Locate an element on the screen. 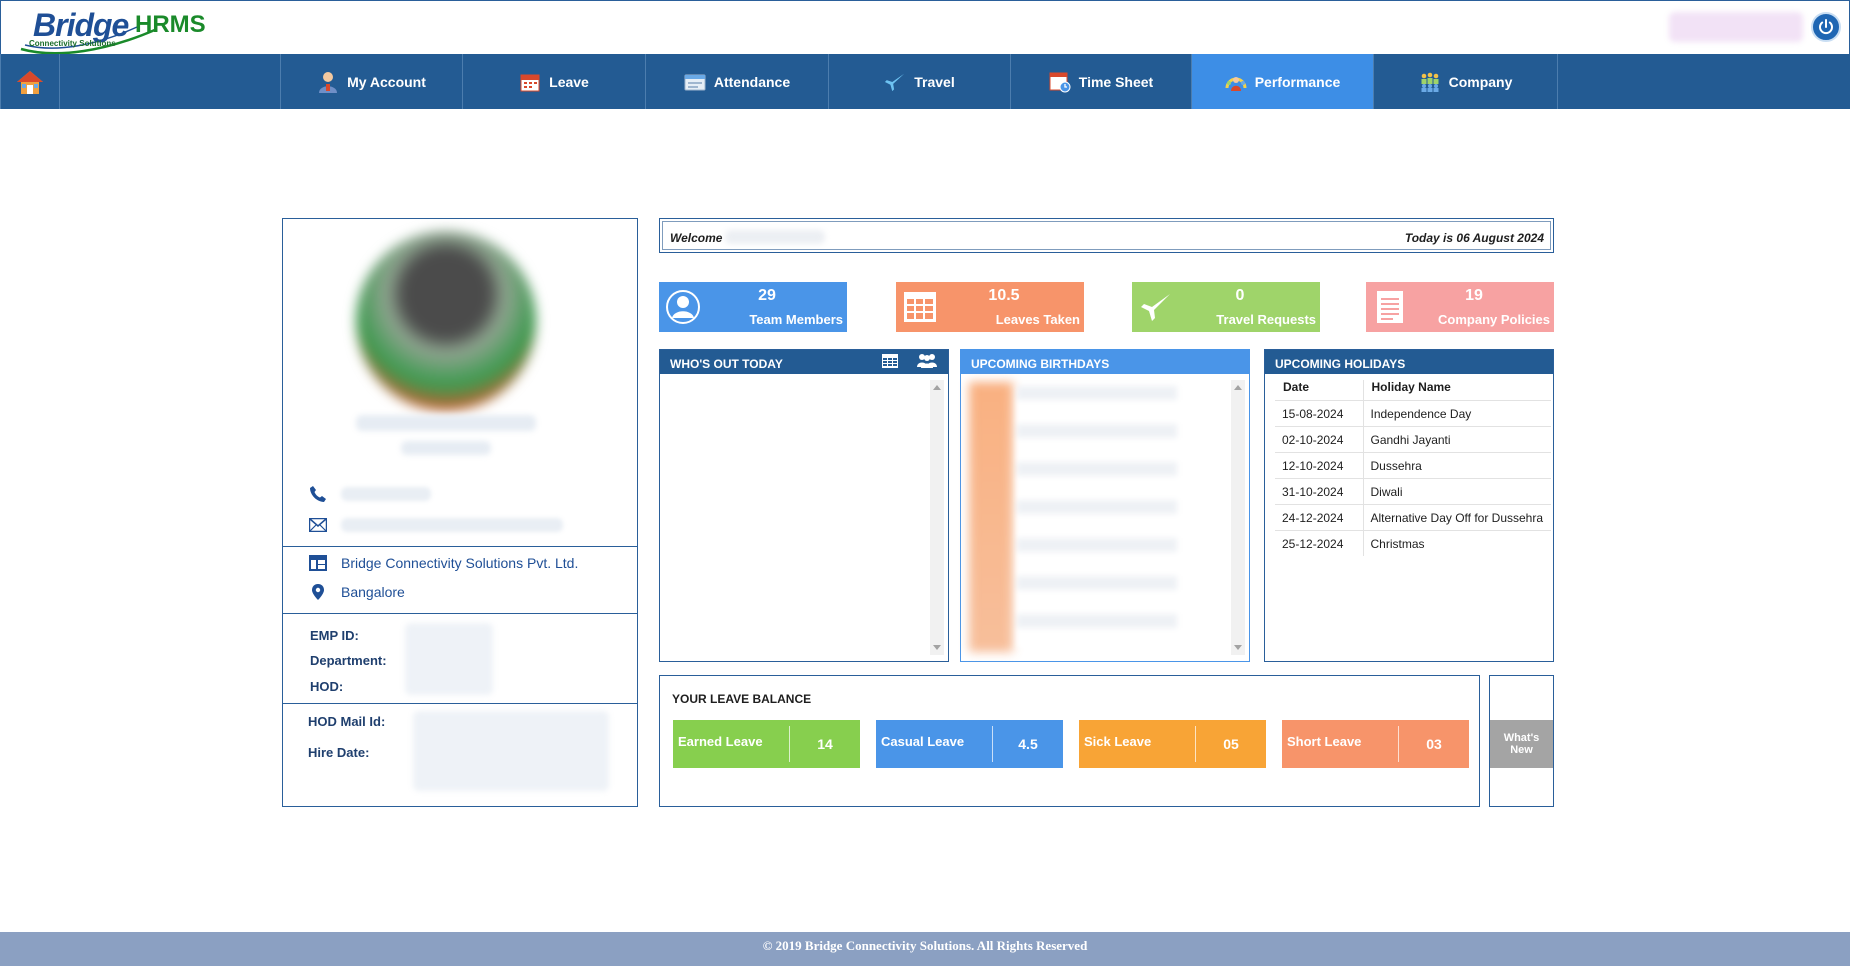  whats-new-line1: What's is located at coordinates (1521, 738).